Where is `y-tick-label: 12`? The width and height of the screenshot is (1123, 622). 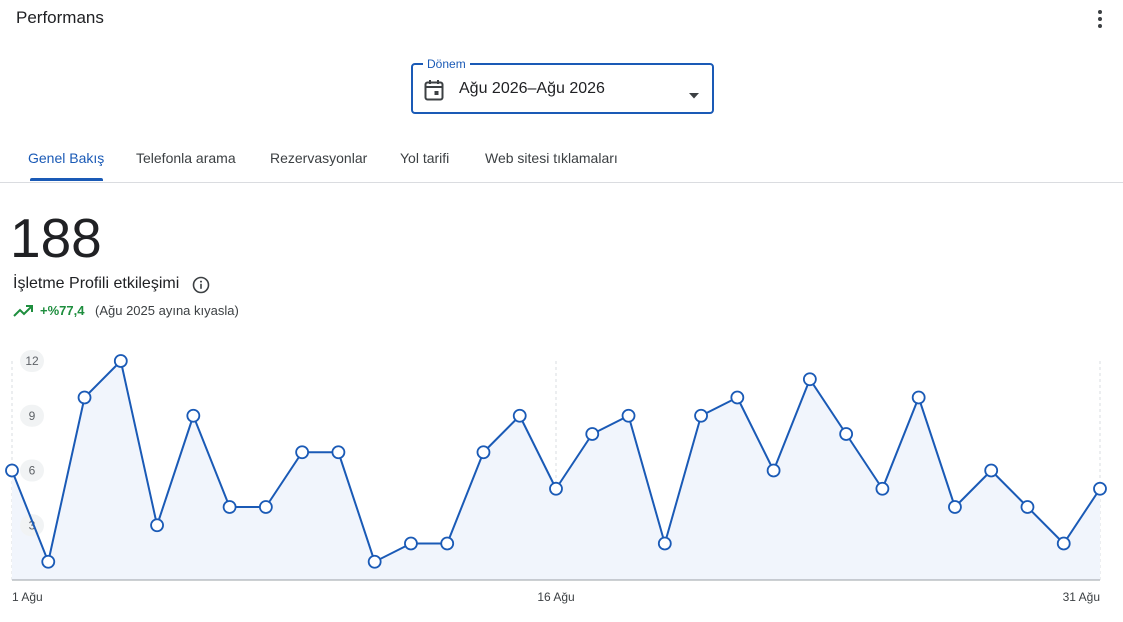
y-tick-label: 12 is located at coordinates (32, 361).